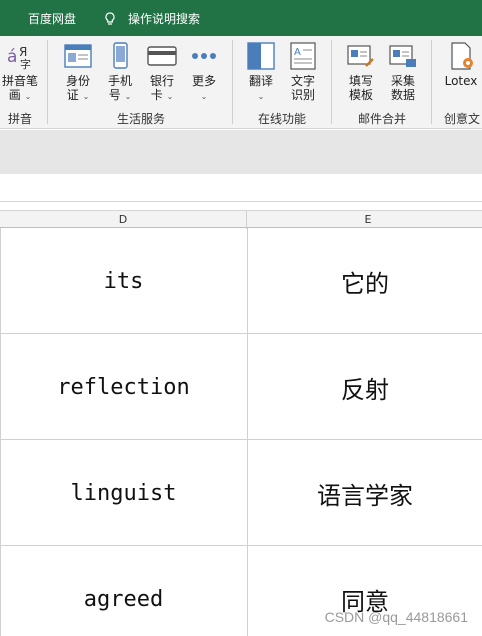 The image size is (482, 636). I want to click on svg-text: A, so click(297, 52).